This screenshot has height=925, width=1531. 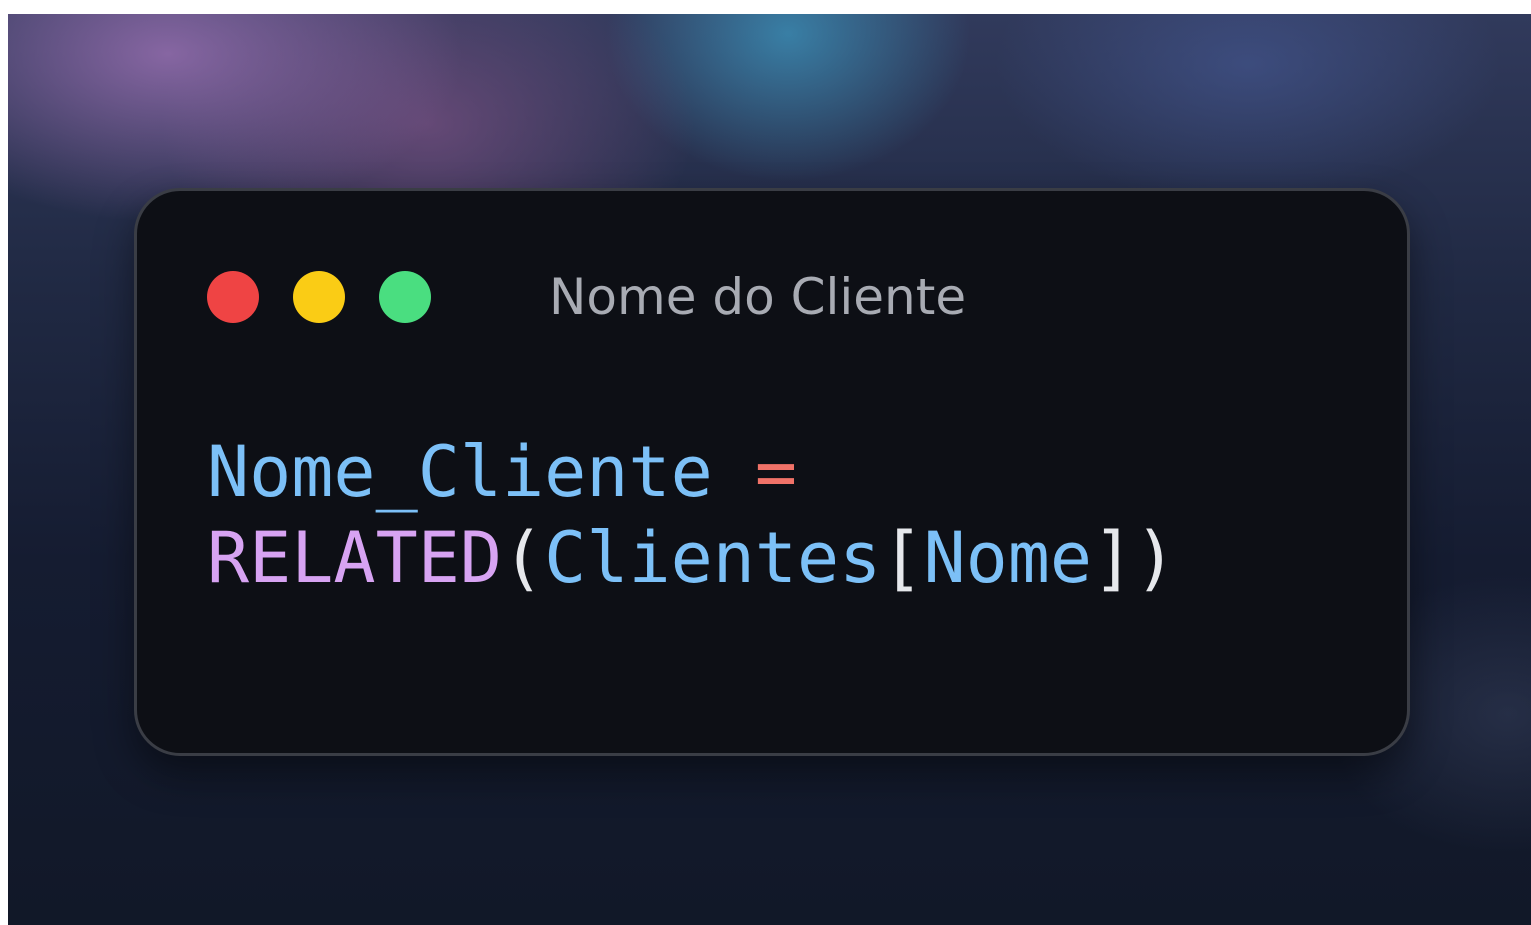 I want to click on open-paren: (, so click(x=523, y=558).